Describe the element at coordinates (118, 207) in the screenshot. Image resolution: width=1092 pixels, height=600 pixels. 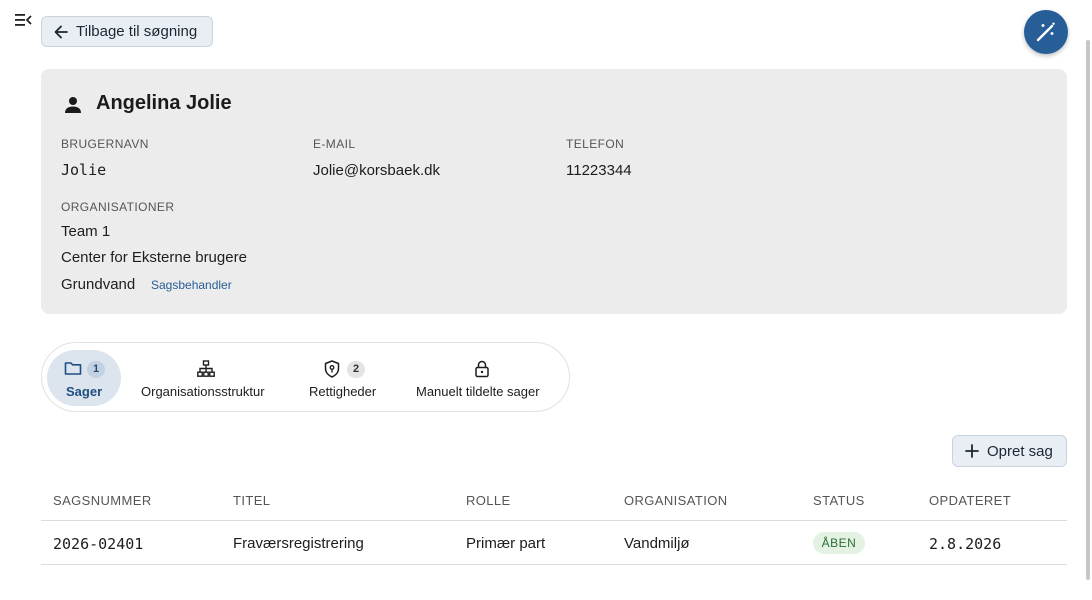
I see `organisations-label: ORGANISATIONER` at that location.